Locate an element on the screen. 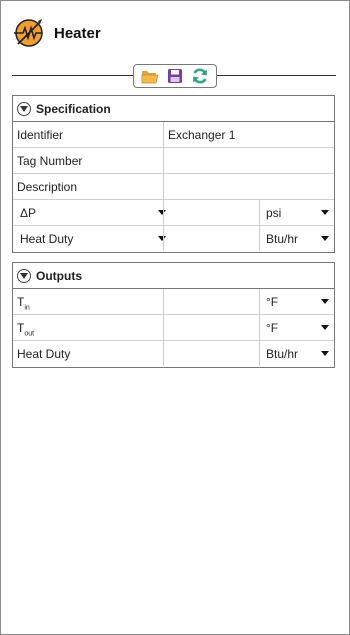 The height and width of the screenshot is (635, 350). heat-duty-selector: Heat Duty is located at coordinates (93, 239).